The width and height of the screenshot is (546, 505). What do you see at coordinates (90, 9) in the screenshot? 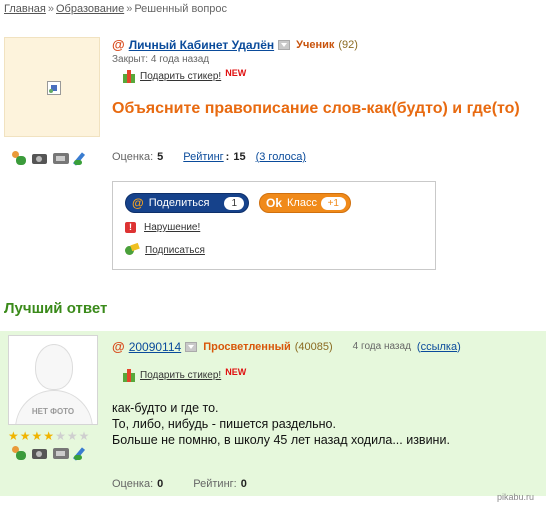
I see `breadcrumb-education-link: Образование` at bounding box center [90, 9].